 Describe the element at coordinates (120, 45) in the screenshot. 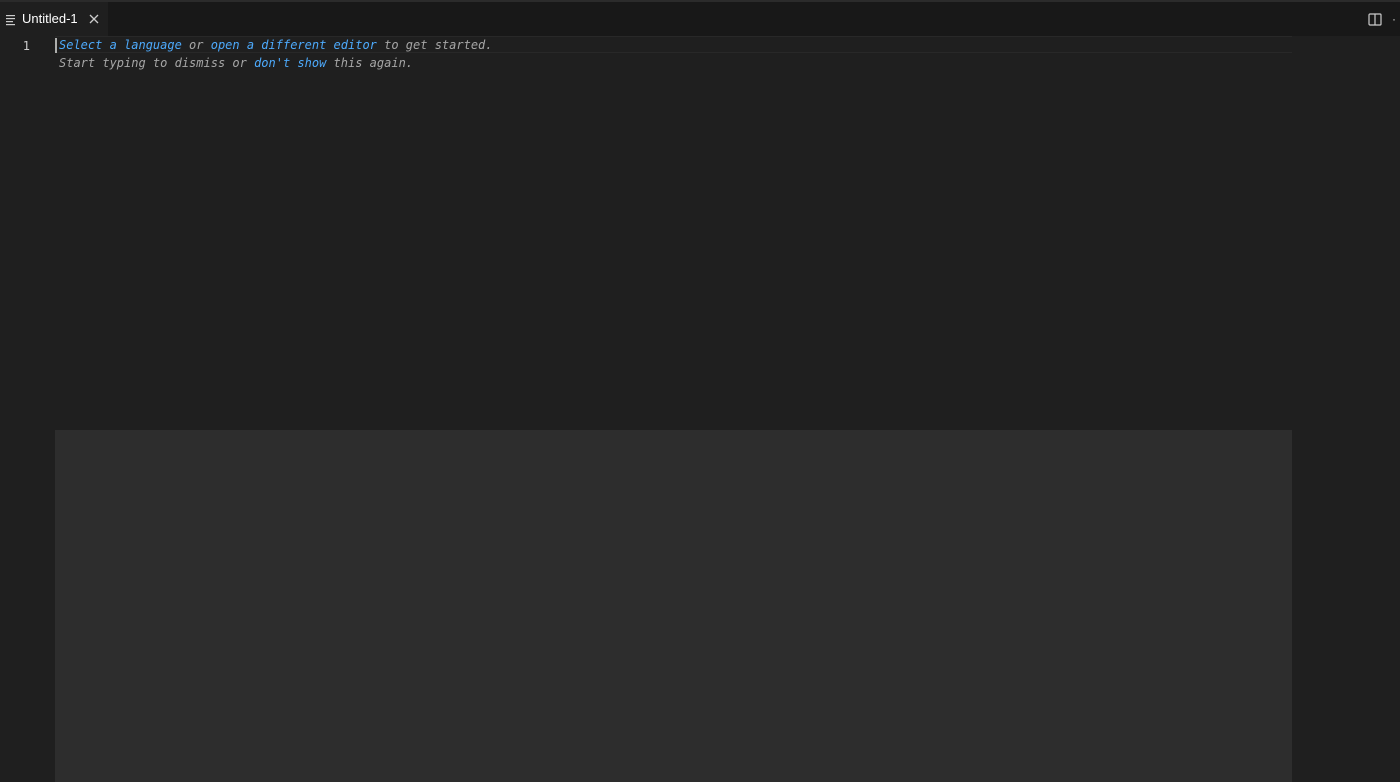

I see `select-language-link: Select a language` at that location.